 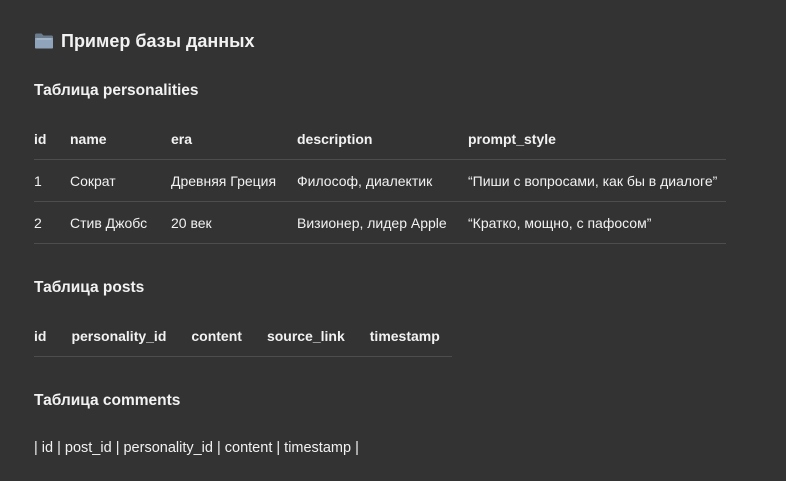 What do you see at coordinates (335, 139) in the screenshot?
I see `column-header: description` at bounding box center [335, 139].